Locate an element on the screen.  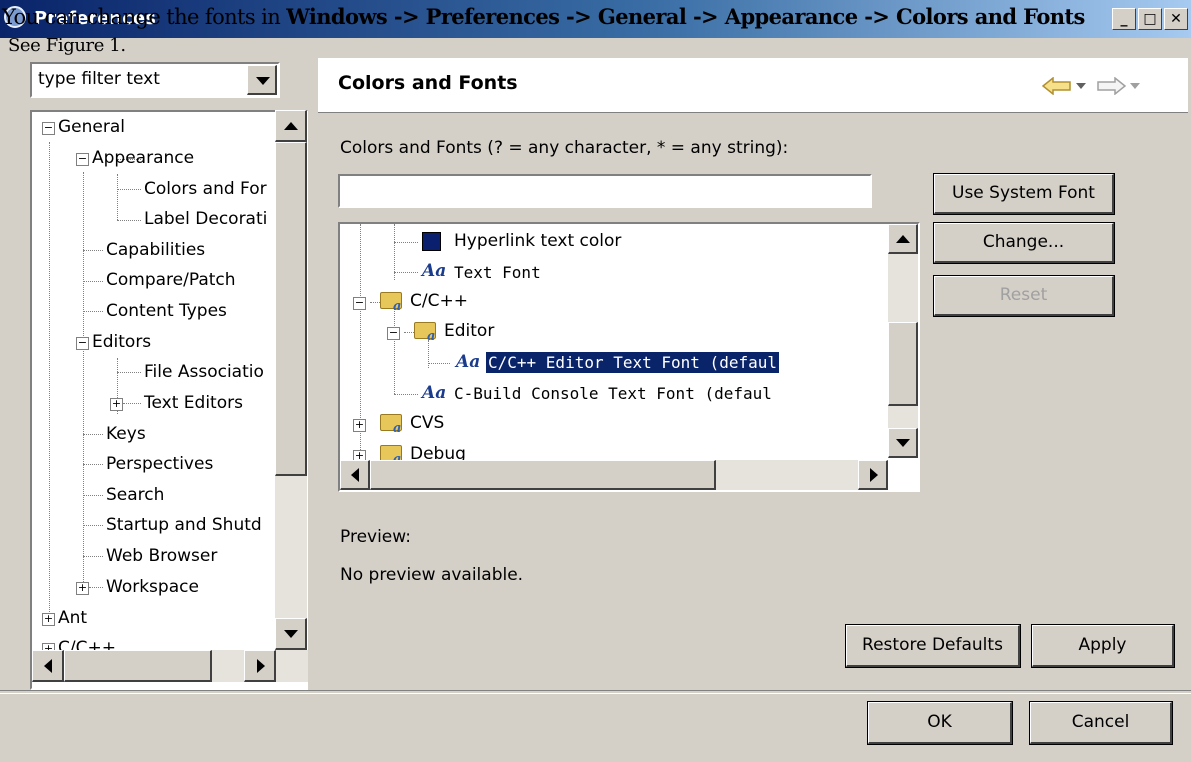
color-swatch is located at coordinates (431, 241).